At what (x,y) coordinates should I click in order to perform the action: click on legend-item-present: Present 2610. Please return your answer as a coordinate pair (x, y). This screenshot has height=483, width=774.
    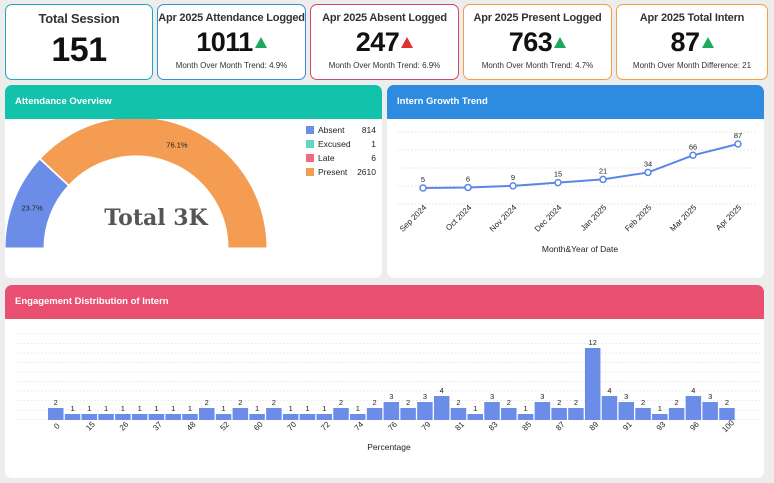
    Looking at the image, I should click on (341, 173).